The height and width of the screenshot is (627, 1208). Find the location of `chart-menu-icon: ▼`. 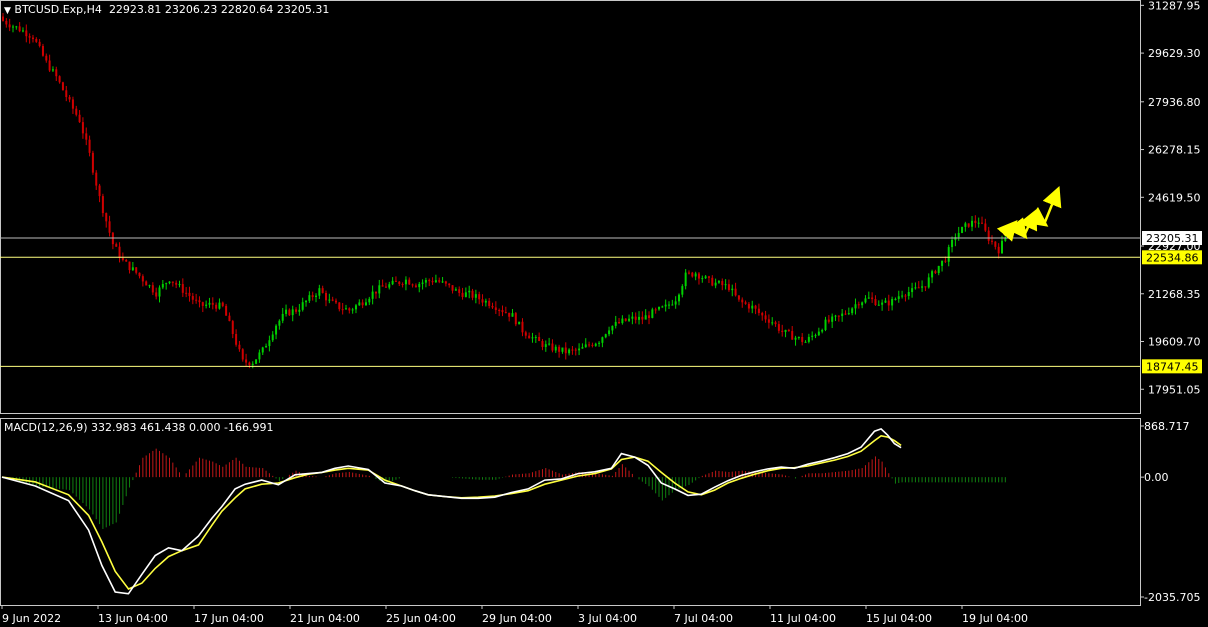

chart-menu-icon: ▼ is located at coordinates (7, 11).